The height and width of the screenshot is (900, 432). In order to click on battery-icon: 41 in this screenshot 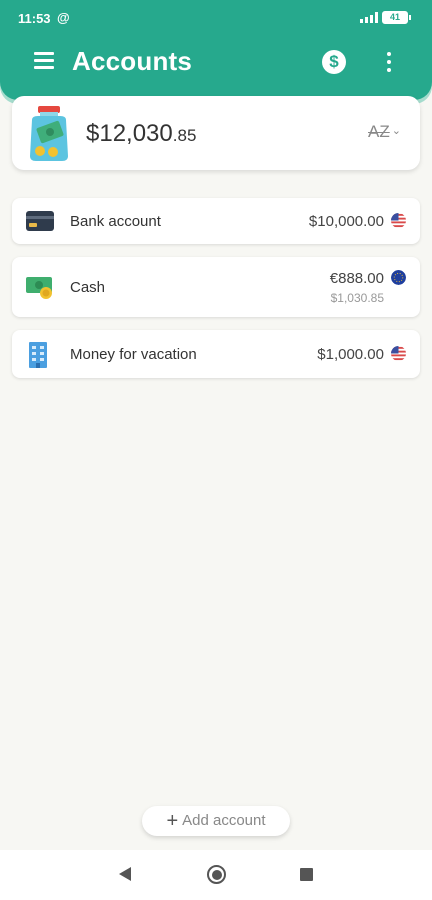, I will do `click(396, 17)`.